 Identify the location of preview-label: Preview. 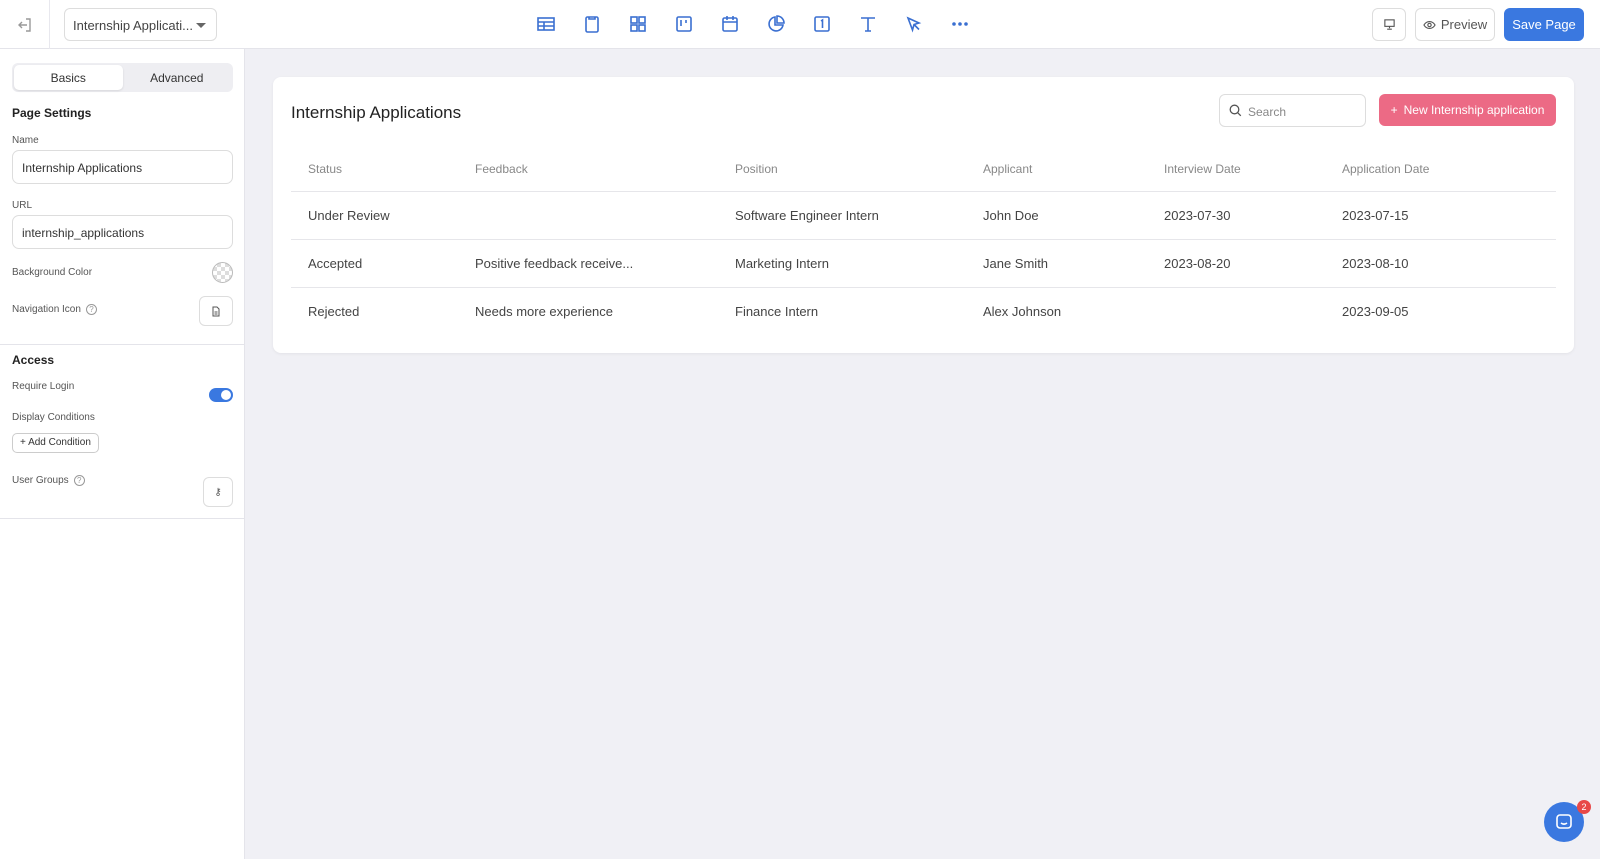
(1464, 24).